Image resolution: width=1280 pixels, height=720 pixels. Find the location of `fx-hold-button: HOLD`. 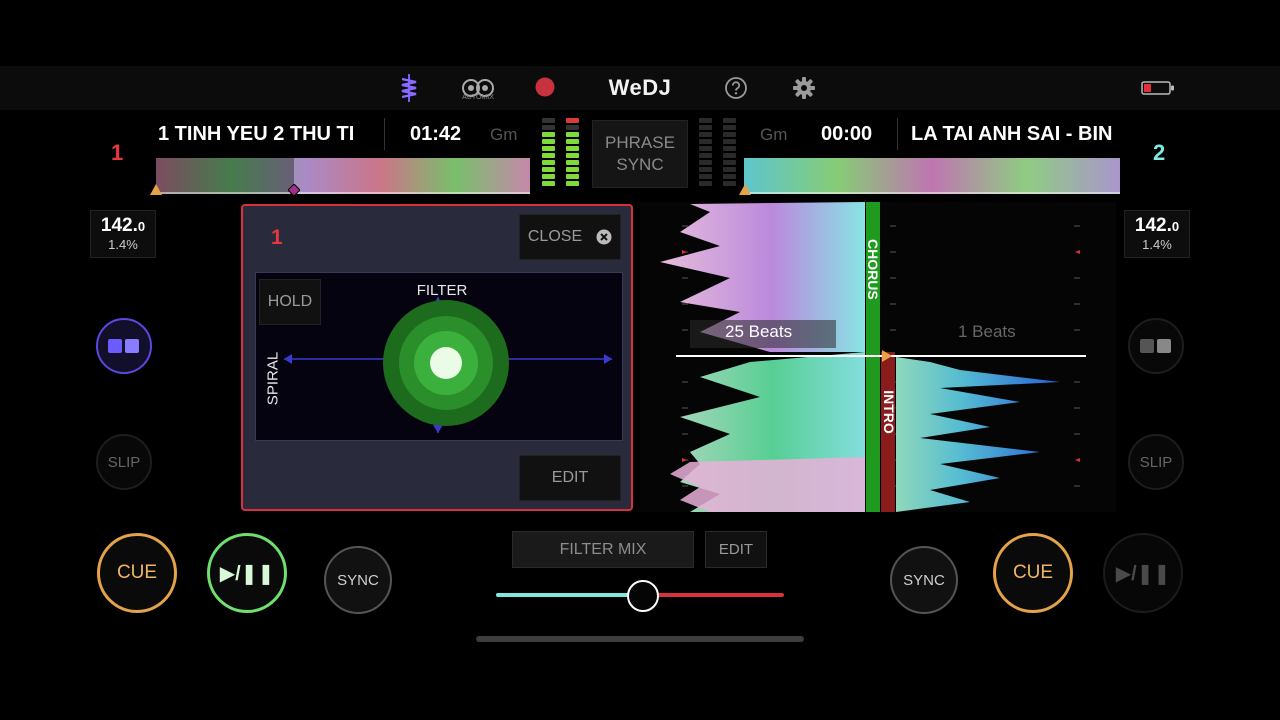

fx-hold-button: HOLD is located at coordinates (290, 302).